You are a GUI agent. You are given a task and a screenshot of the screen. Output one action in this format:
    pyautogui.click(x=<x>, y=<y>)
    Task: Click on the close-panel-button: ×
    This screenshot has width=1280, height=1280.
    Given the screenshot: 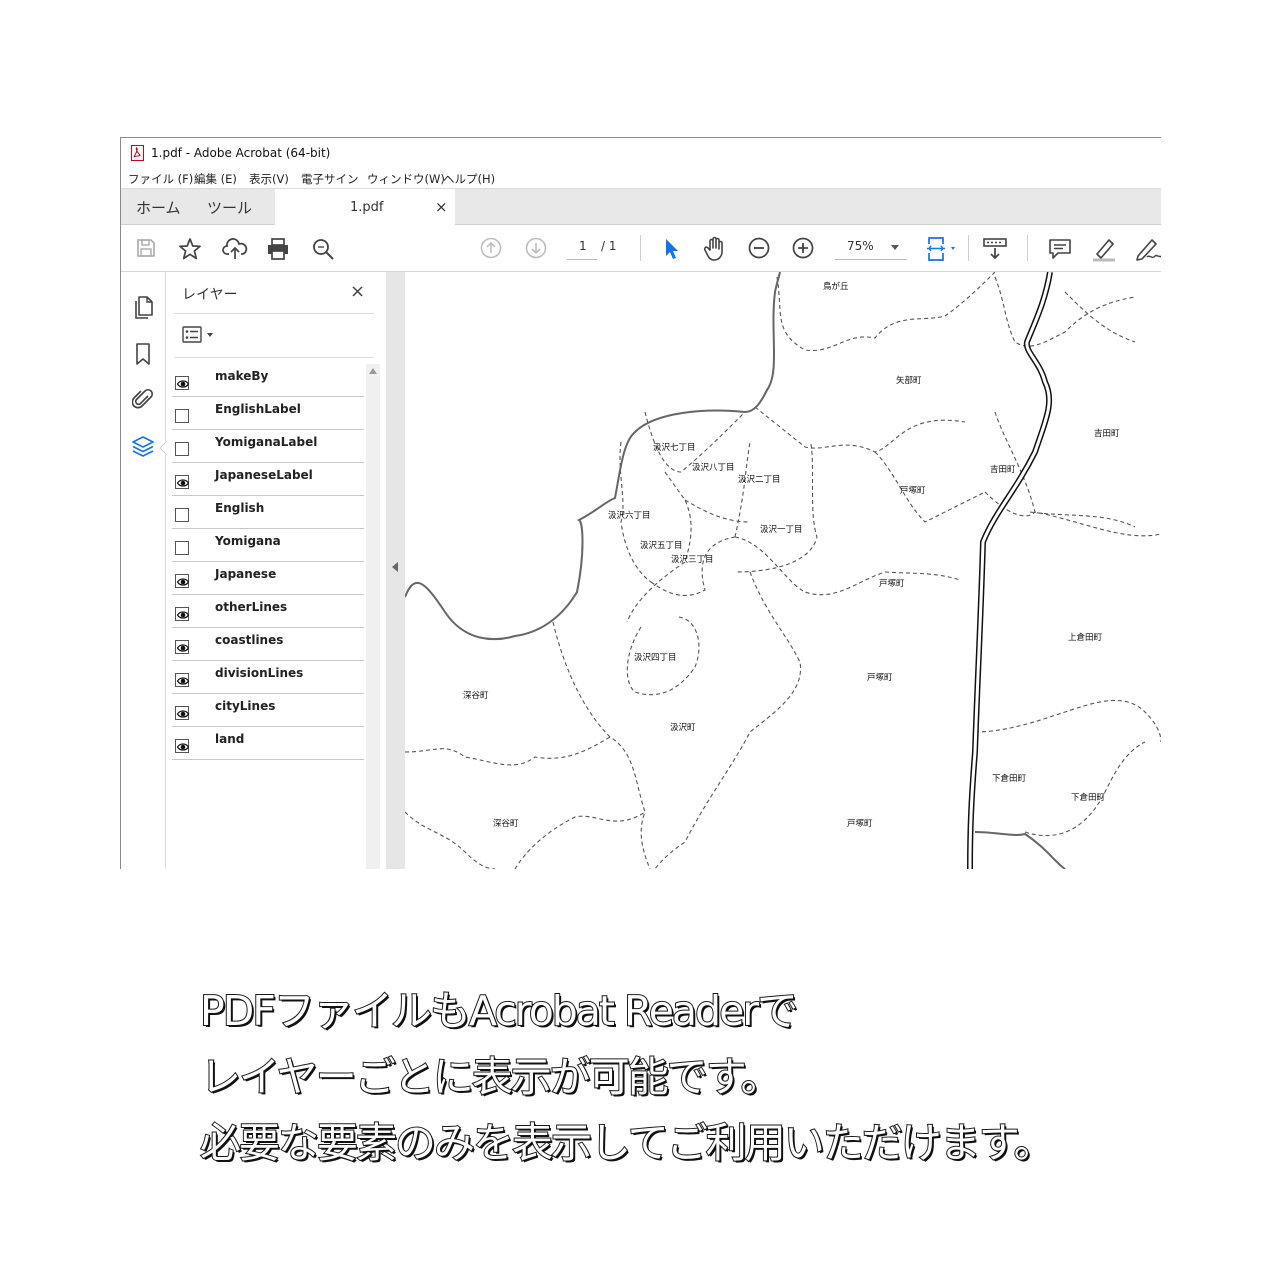 What is the action you would take?
    pyautogui.click(x=357, y=291)
    